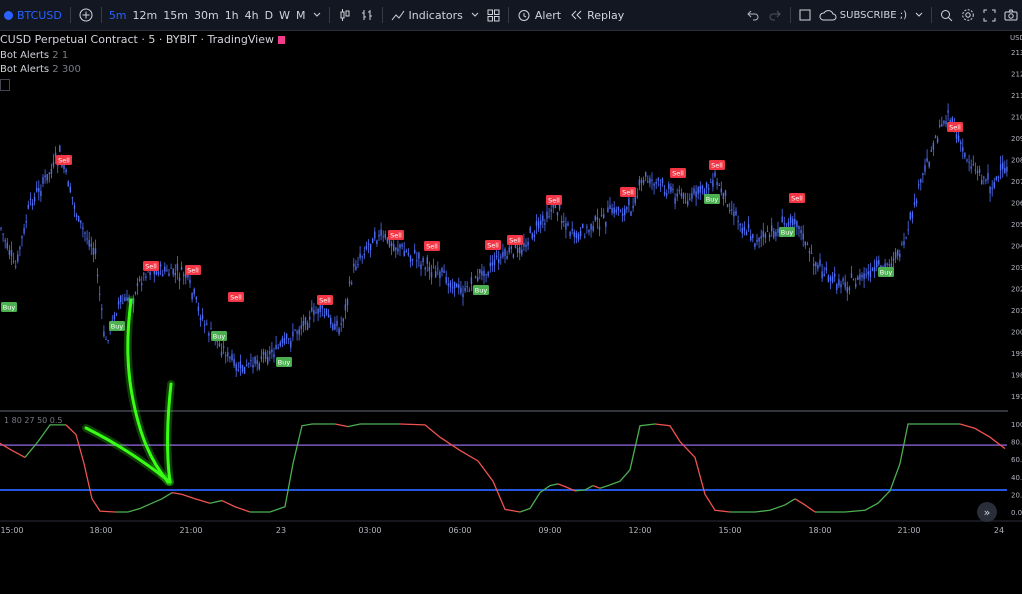  Describe the element at coordinates (345, 15) in the screenshot. I see `candle-style-icon` at that location.